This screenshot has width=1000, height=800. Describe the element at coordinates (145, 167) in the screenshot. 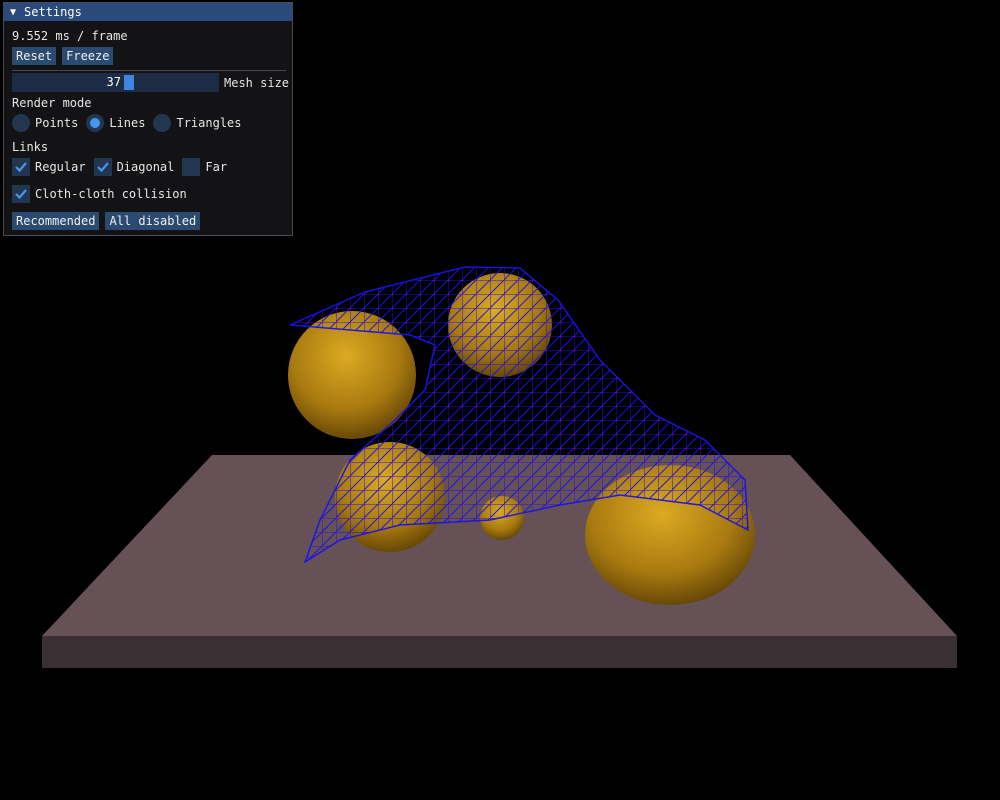

I see `checkbox-diagonal-label: Diagonal` at that location.